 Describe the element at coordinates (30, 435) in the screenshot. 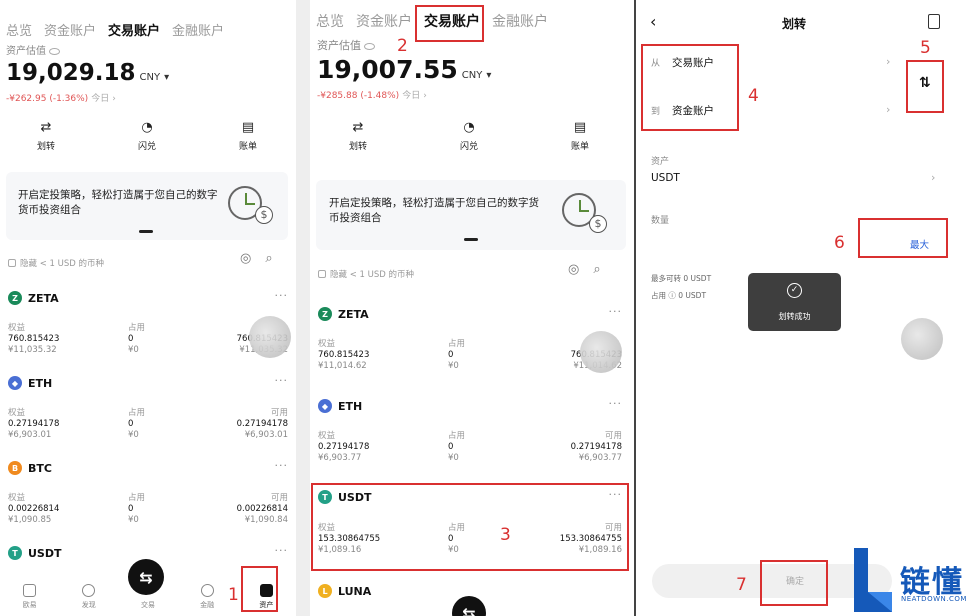

I see `equity-cny: ¥6,903.01` at that location.